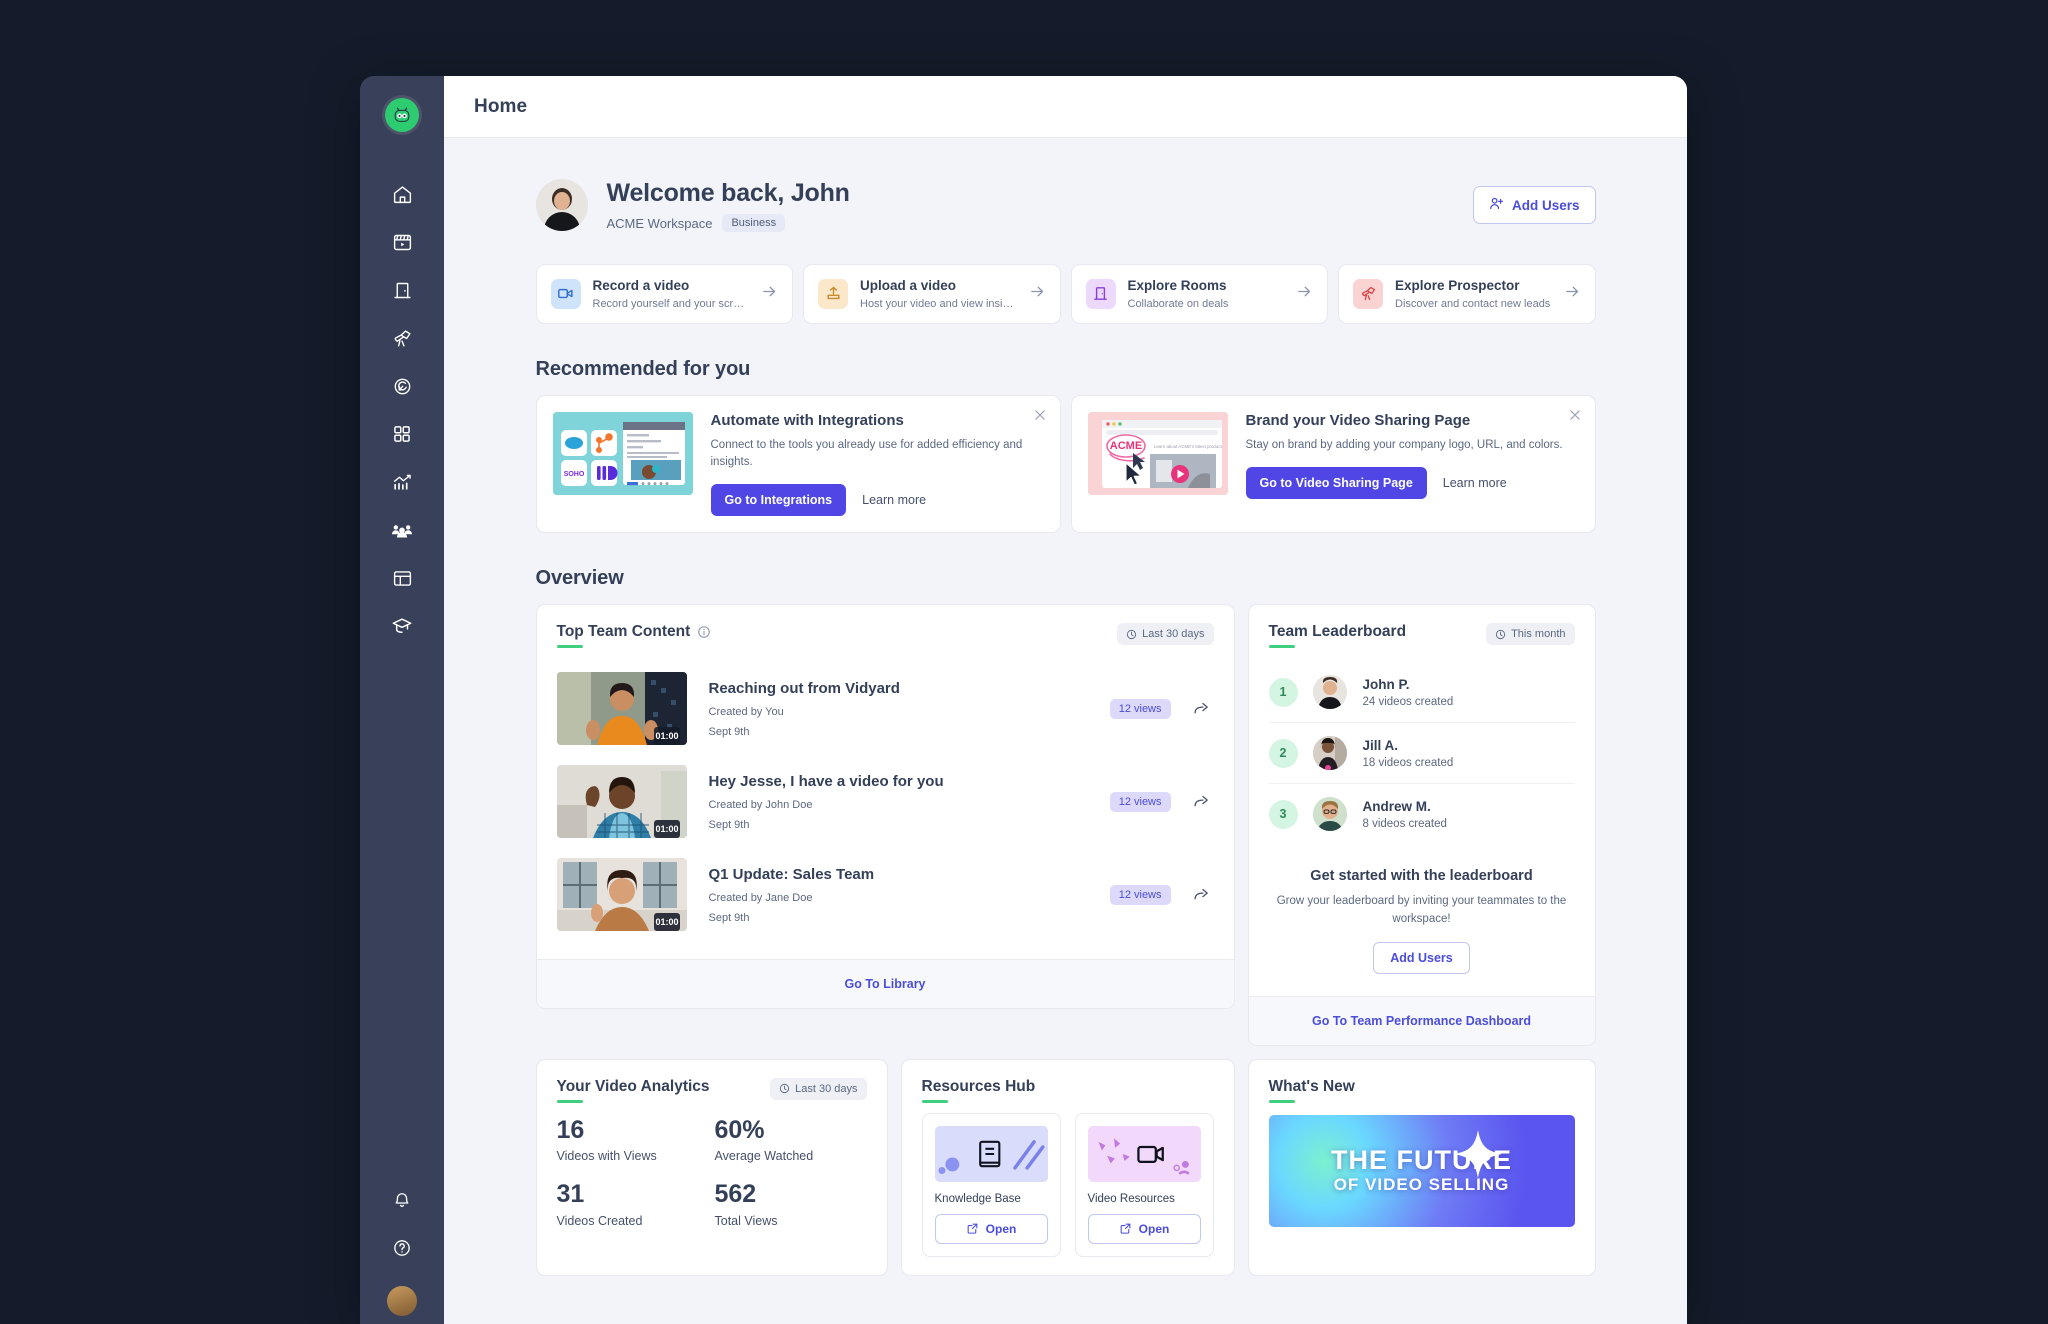 The image size is (2048, 1324). I want to click on views-badge: 12 views, so click(1140, 801).